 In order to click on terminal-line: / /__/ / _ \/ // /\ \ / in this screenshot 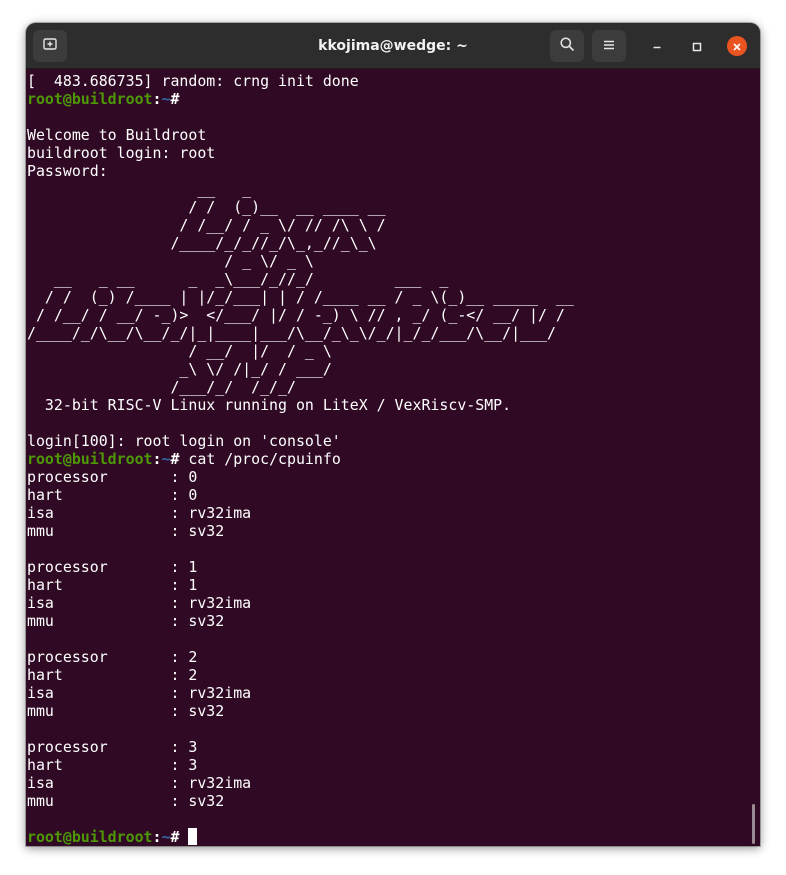, I will do `click(206, 225)`.